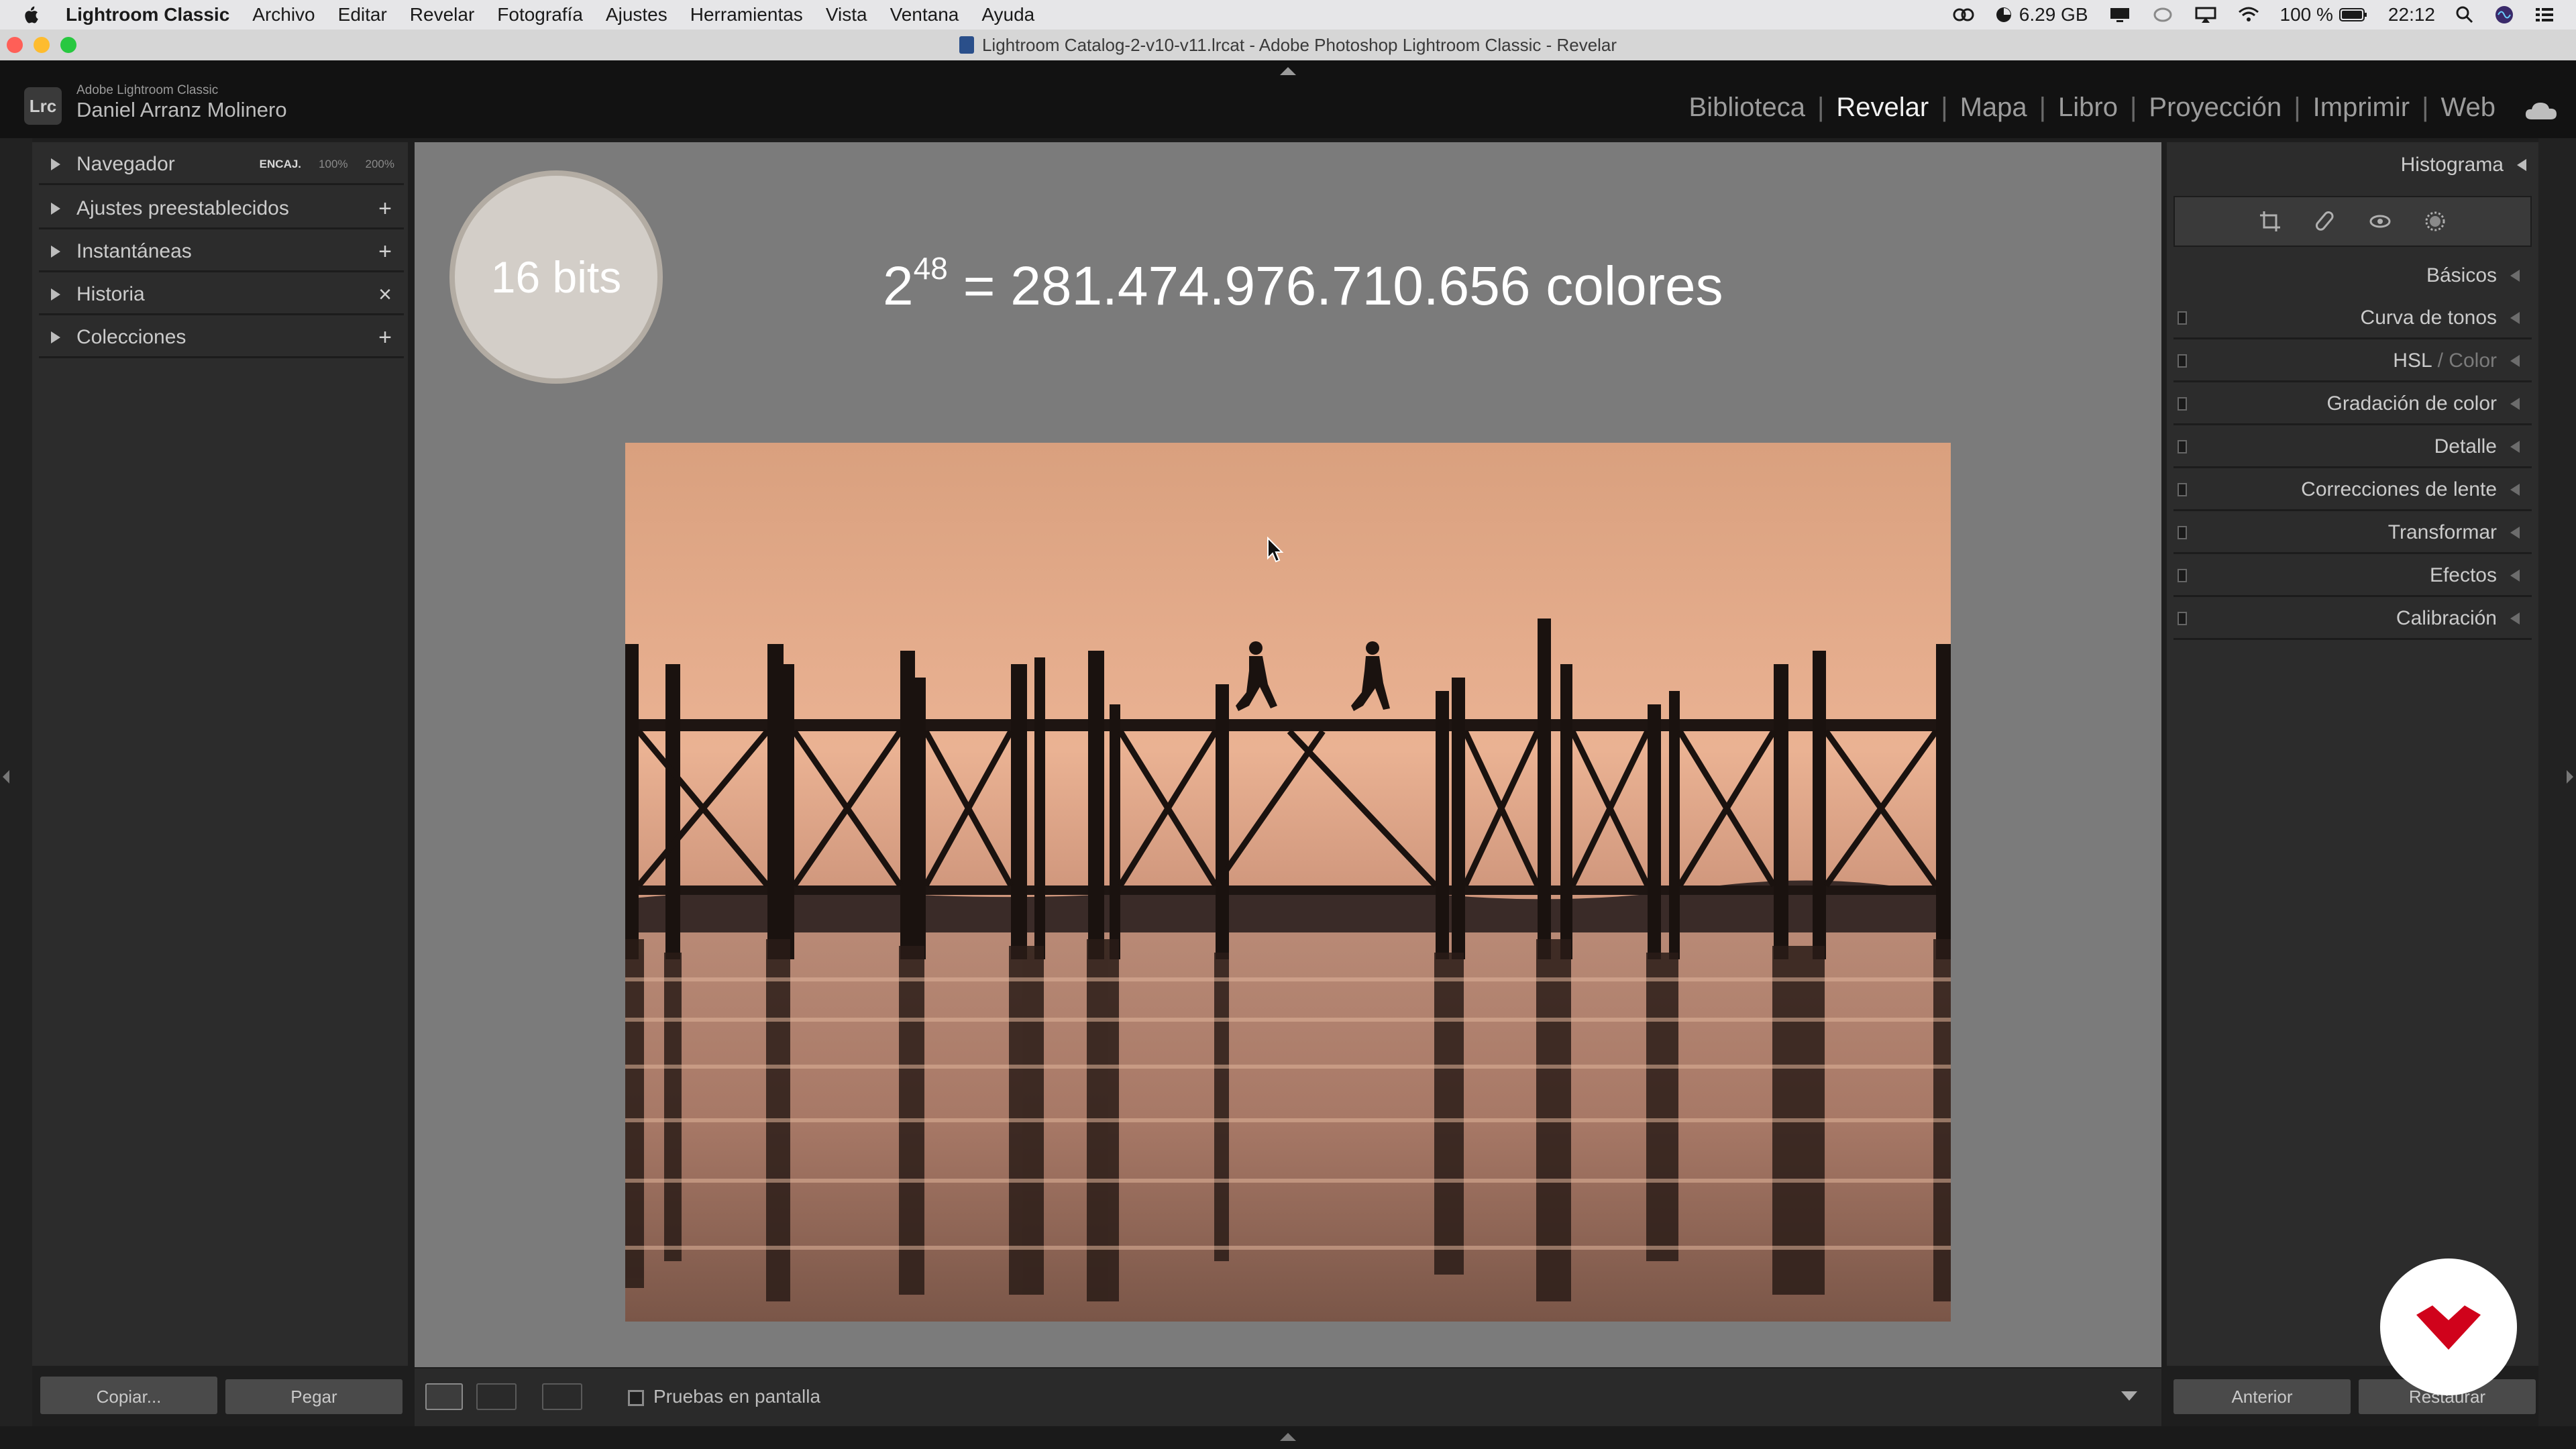  Describe the element at coordinates (2467, 361) in the screenshot. I see `panel-title-secondary: / Color` at that location.